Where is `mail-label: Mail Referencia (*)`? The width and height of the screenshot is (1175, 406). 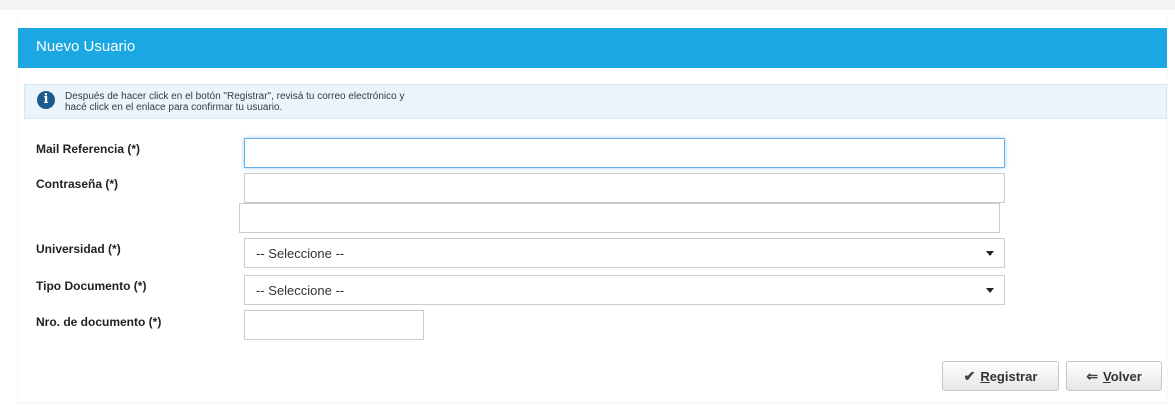 mail-label: Mail Referencia (*) is located at coordinates (88, 149).